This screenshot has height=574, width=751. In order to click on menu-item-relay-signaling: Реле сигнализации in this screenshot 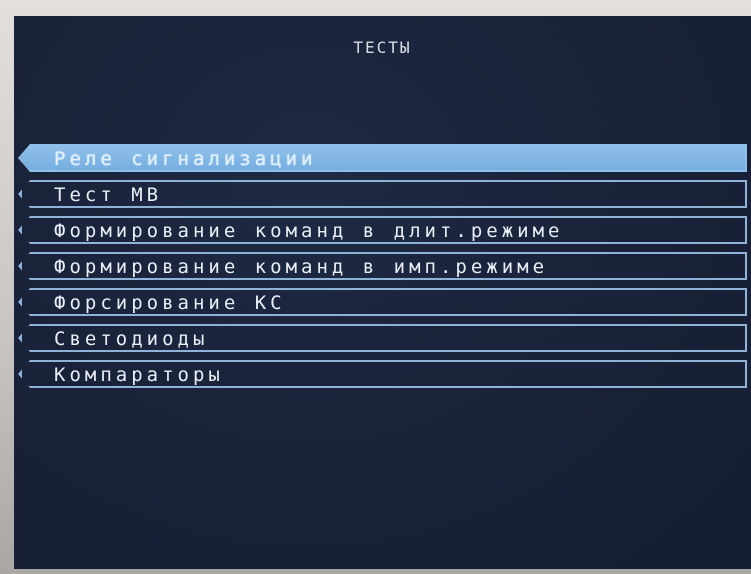, I will do `click(382, 158)`.